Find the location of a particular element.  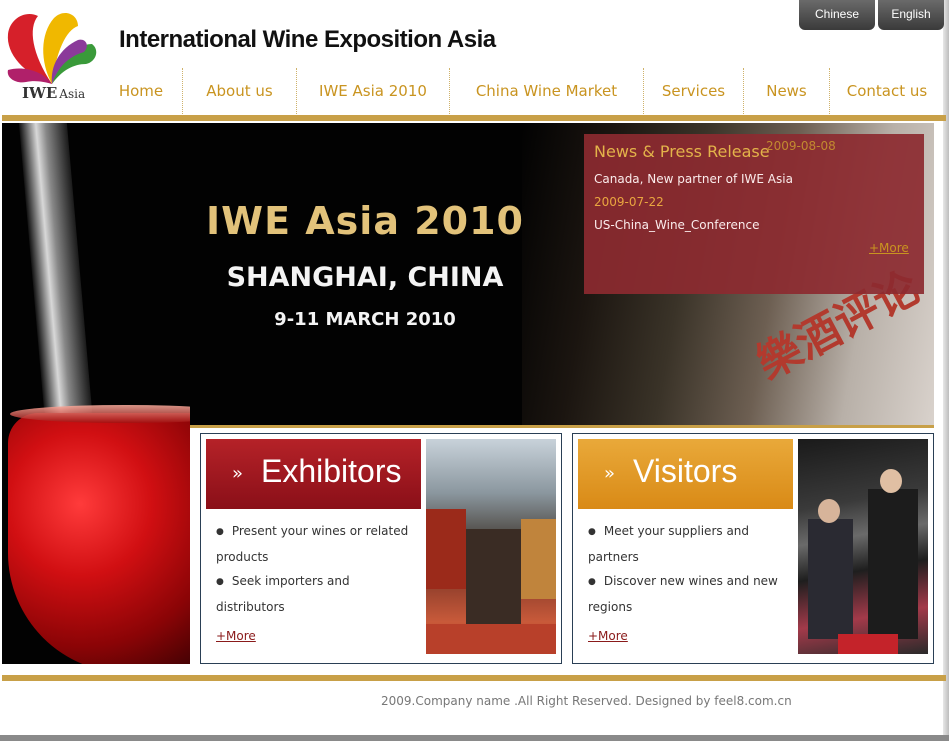

language-chinese-button: Chinese is located at coordinates (837, 15).